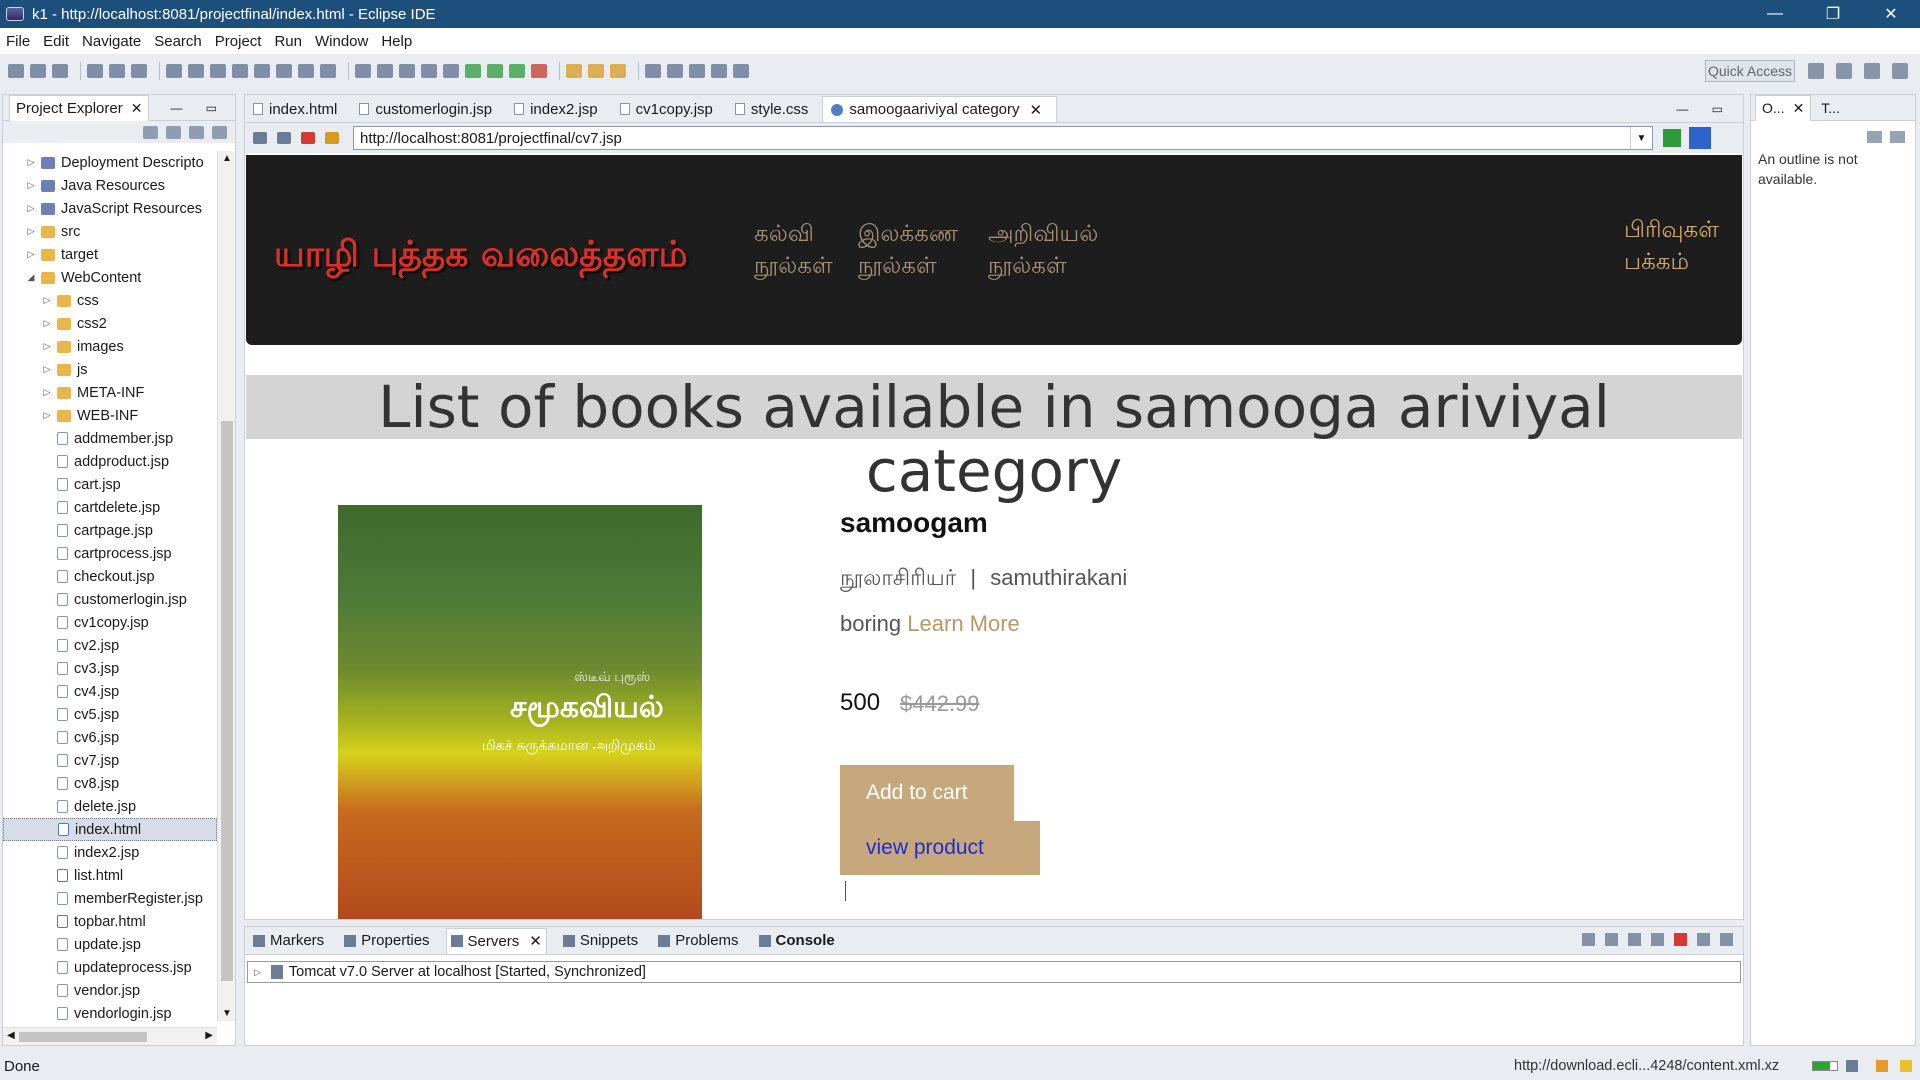 Image resolution: width=1920 pixels, height=1080 pixels. I want to click on start-server-icon, so click(1634, 939).